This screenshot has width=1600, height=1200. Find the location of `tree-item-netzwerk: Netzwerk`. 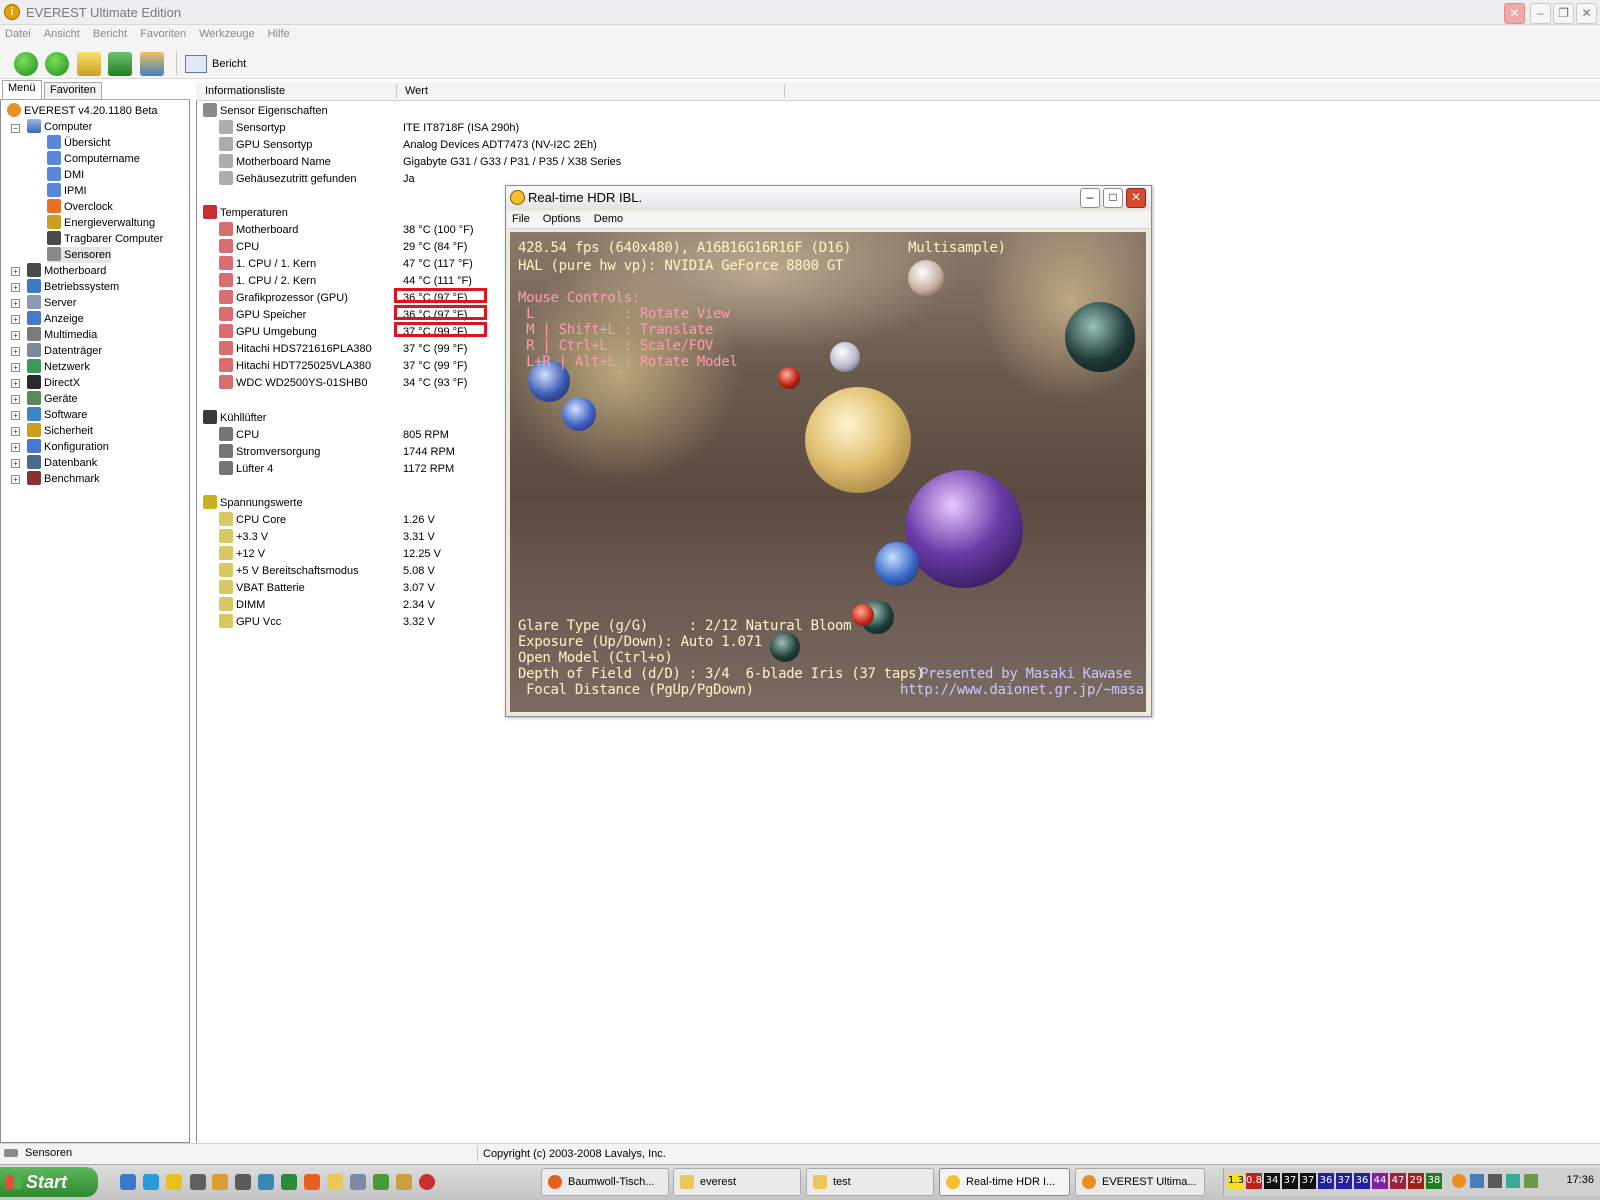

tree-item-netzwerk: Netzwerk is located at coordinates (58, 367).